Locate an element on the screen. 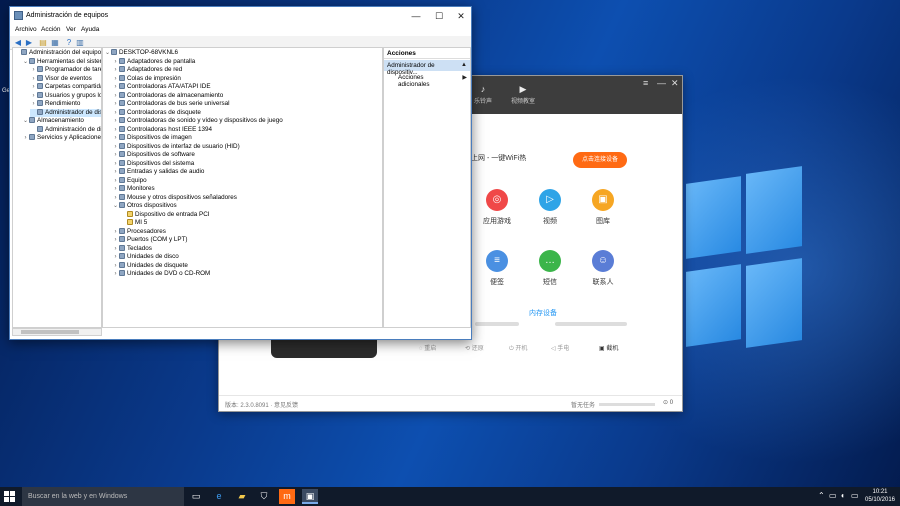 Image resolution: width=900 pixels, height=506 pixels. device-tree-item: › Teclados is located at coordinates (132, 249).